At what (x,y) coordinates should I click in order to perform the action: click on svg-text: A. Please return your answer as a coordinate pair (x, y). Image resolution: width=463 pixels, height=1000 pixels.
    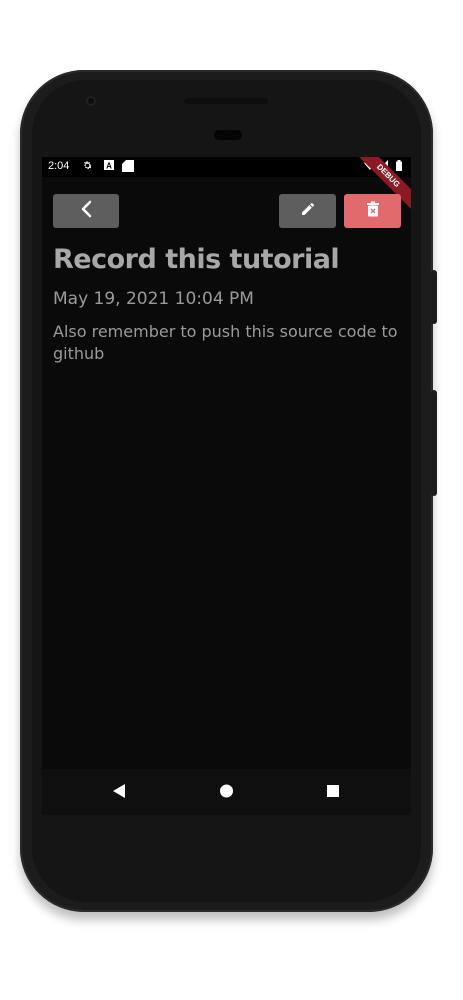
    Looking at the image, I should click on (109, 166).